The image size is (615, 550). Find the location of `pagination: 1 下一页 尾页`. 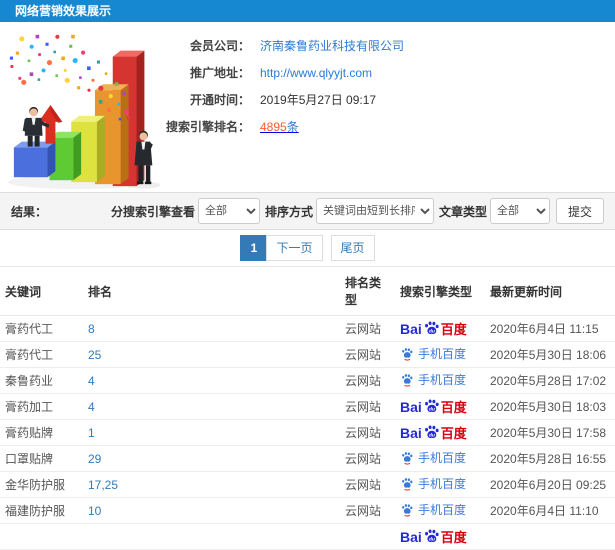

pagination: 1 下一页 尾页 is located at coordinates (307, 248).